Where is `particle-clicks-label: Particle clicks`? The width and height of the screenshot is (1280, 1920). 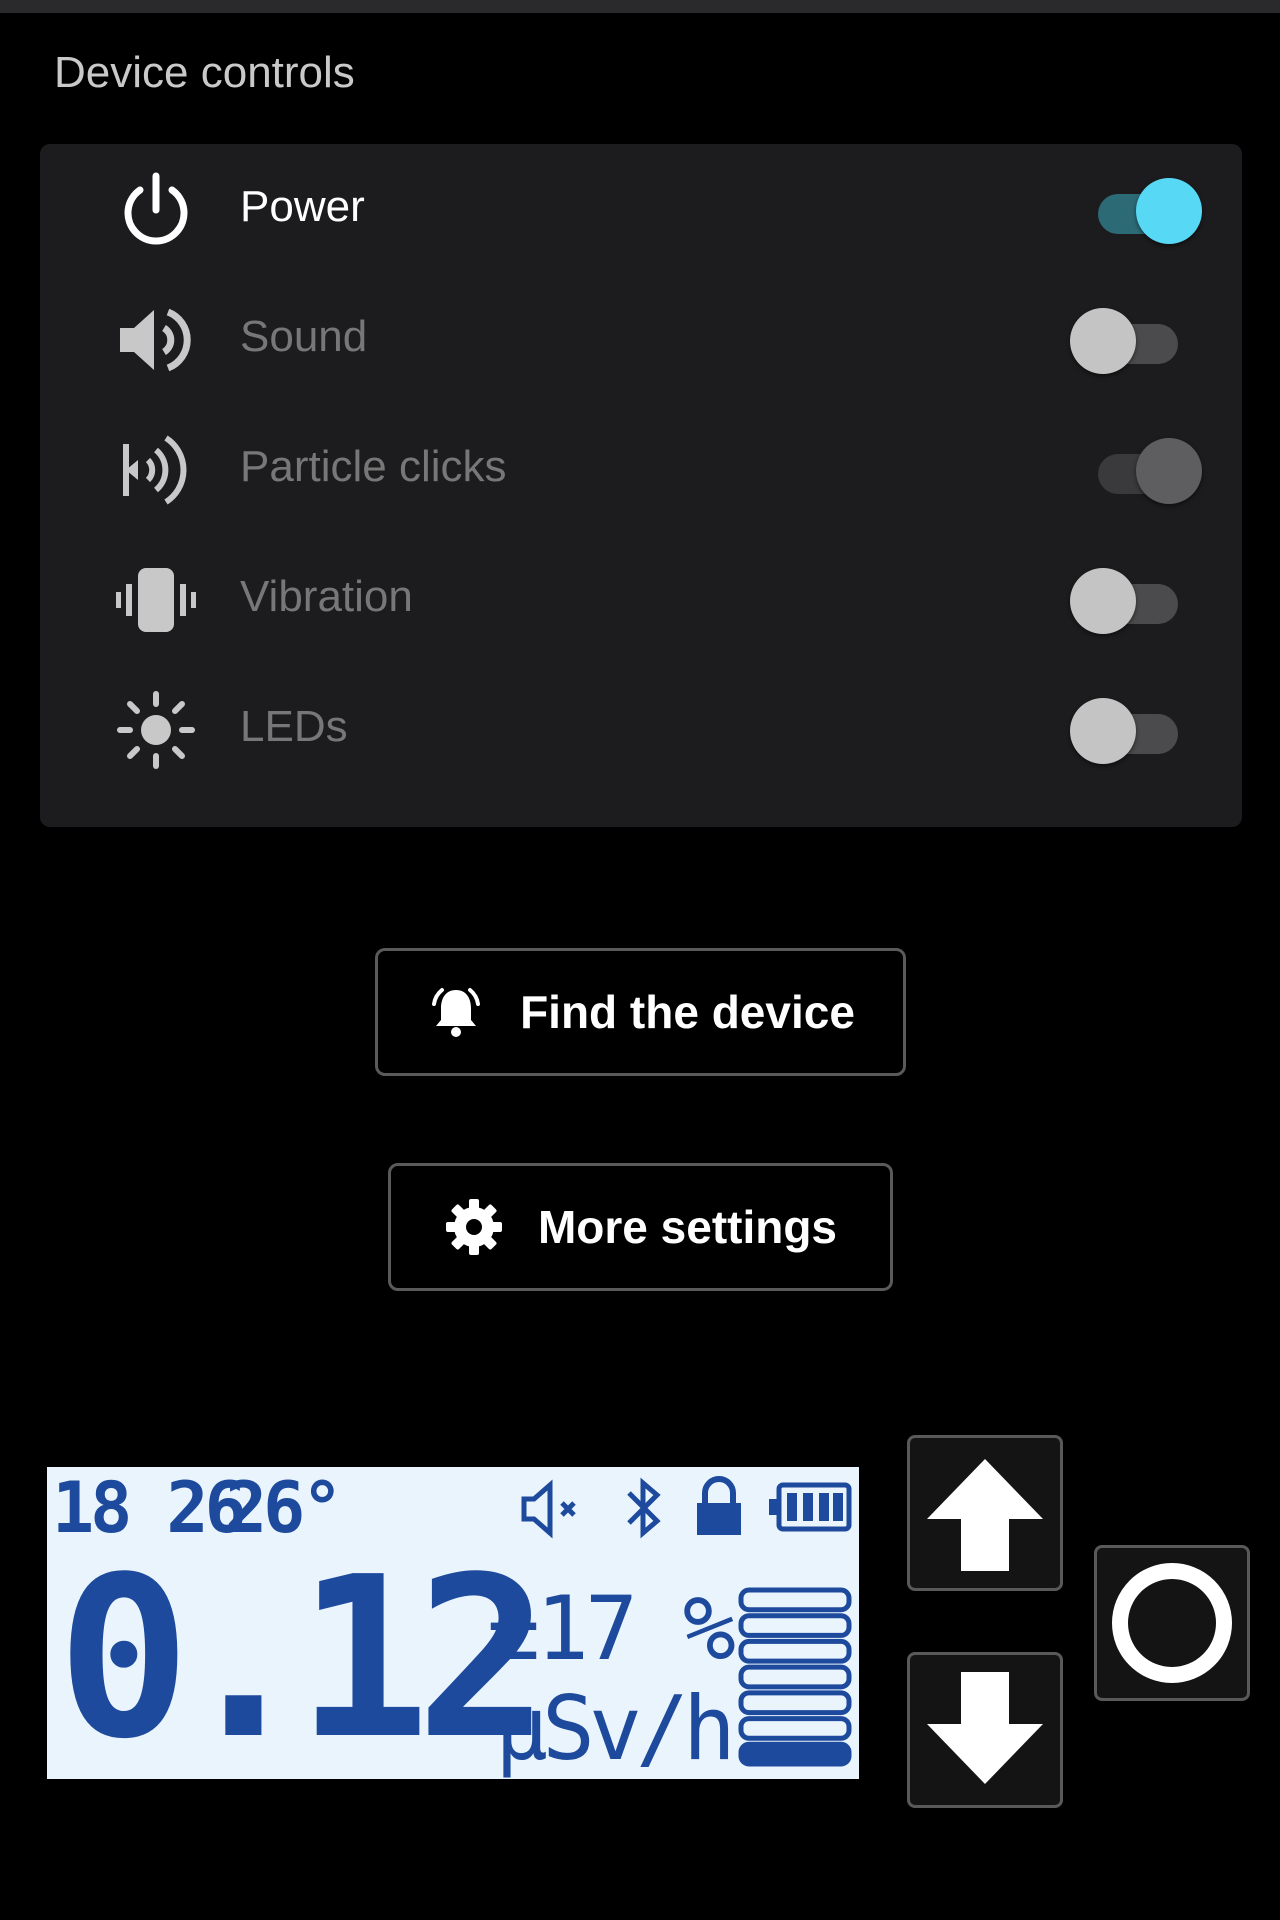 particle-clicks-label: Particle clicks is located at coordinates (373, 466).